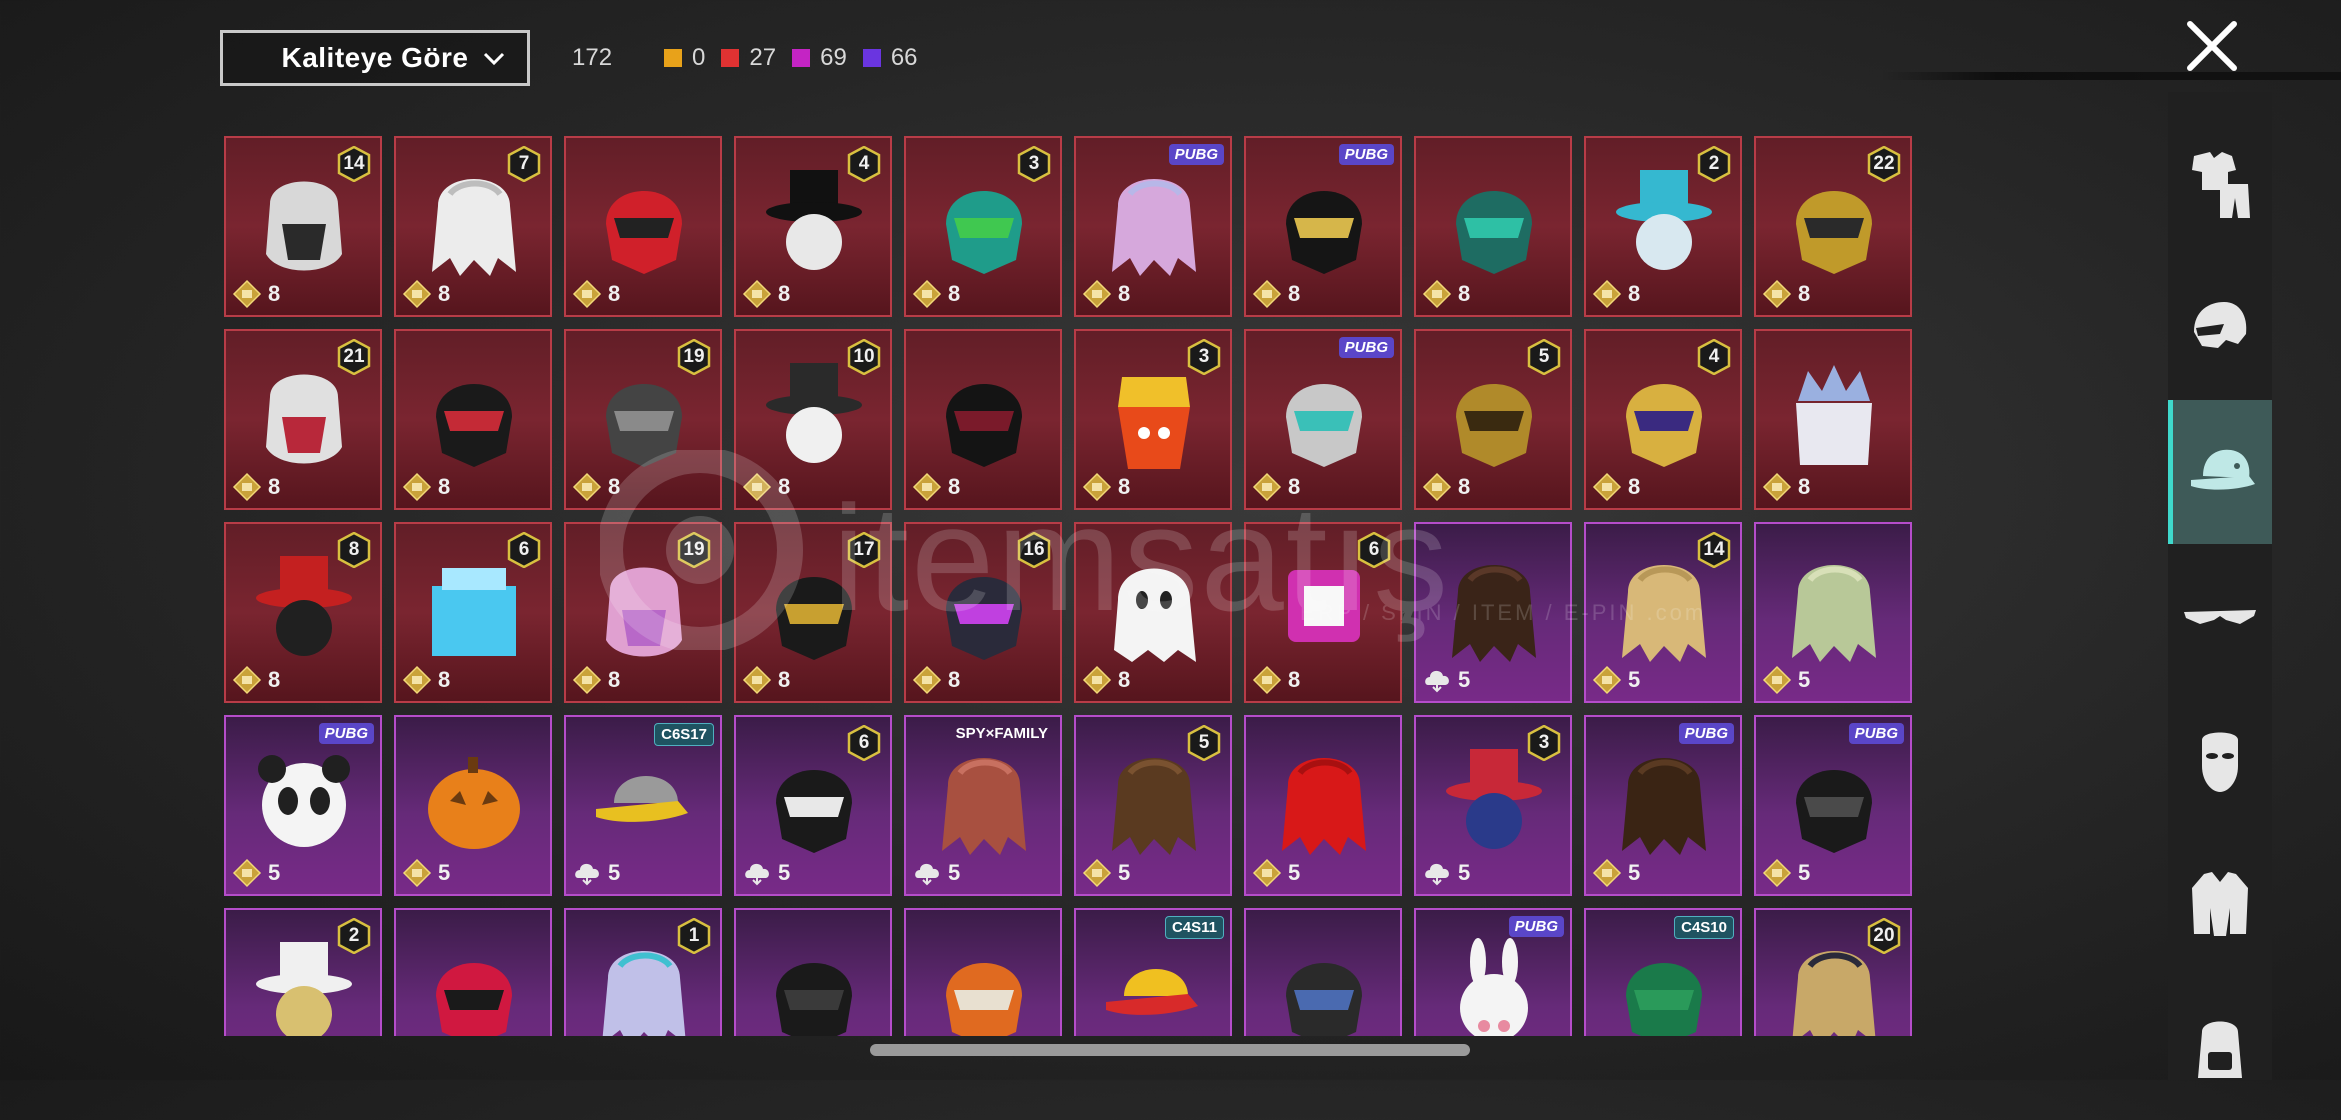  What do you see at coordinates (2220, 184) in the screenshot?
I see `sidebar-item-outfit` at bounding box center [2220, 184].